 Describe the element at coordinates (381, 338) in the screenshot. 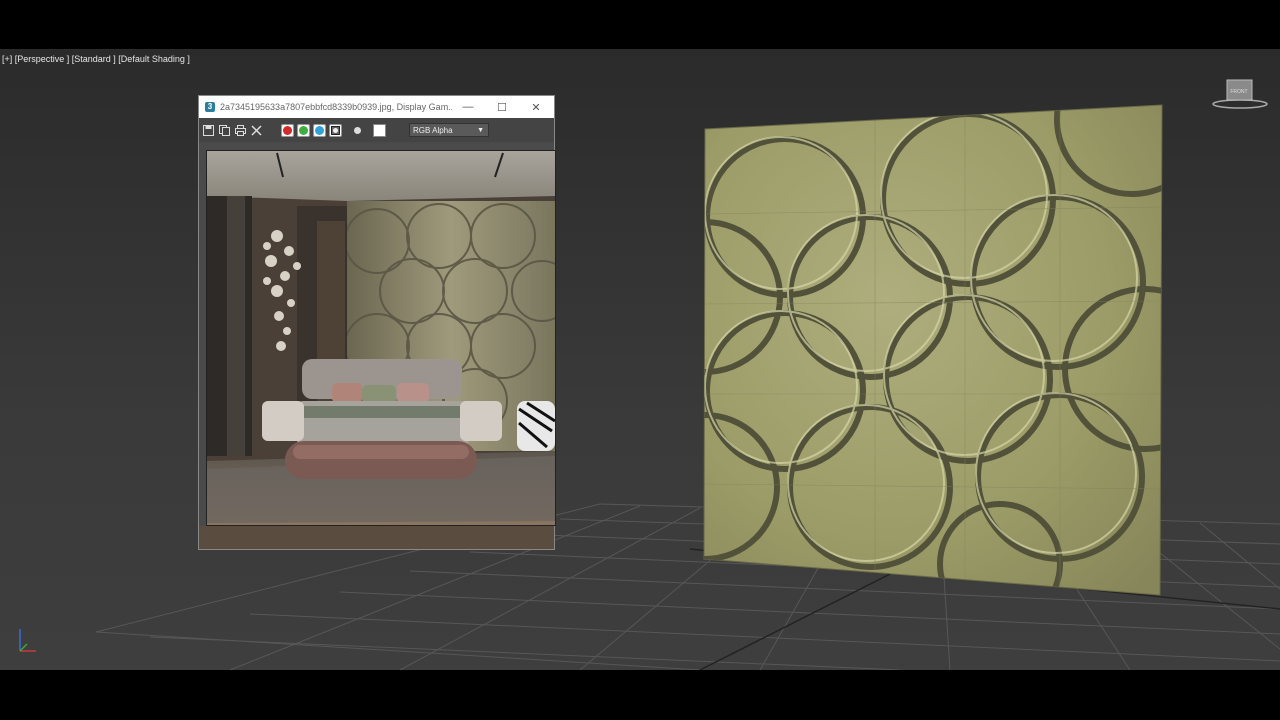

I see `rendered-bedroom-image` at that location.